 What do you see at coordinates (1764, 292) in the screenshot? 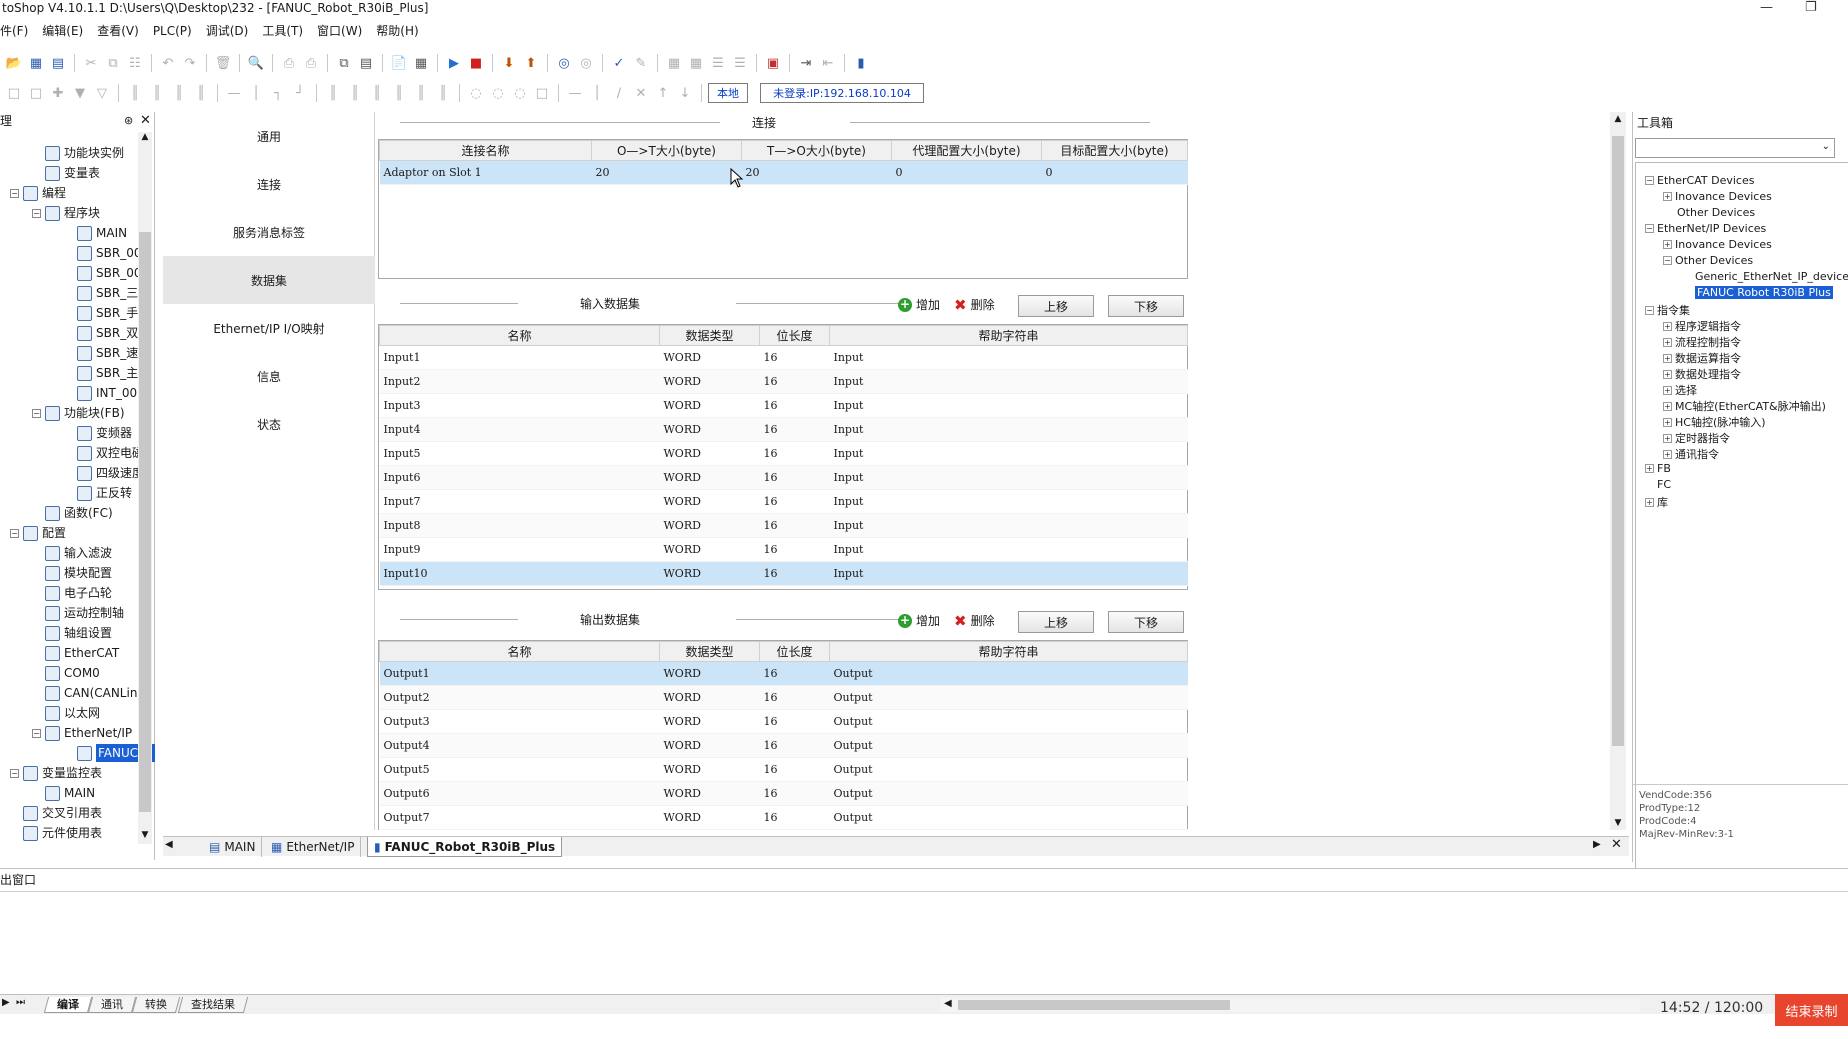
I see `toolbox-item: FANUC Robot R30iB Plus` at bounding box center [1764, 292].